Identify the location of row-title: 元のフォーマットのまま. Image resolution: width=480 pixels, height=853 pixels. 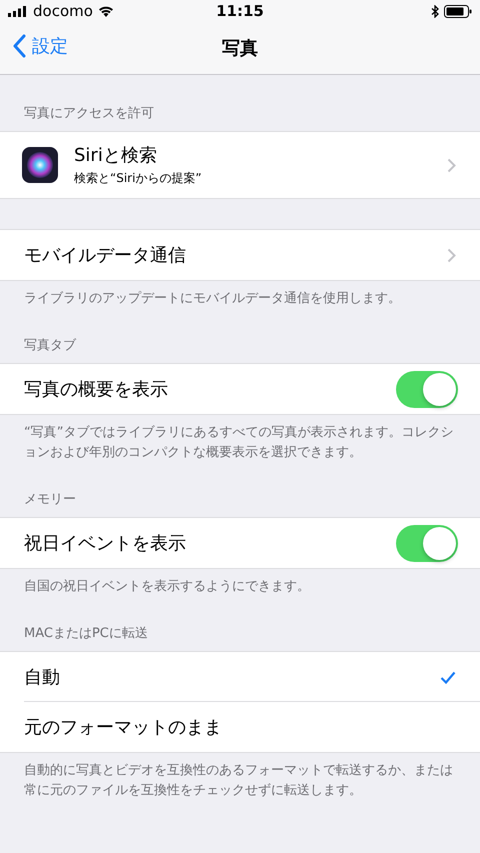
(123, 727).